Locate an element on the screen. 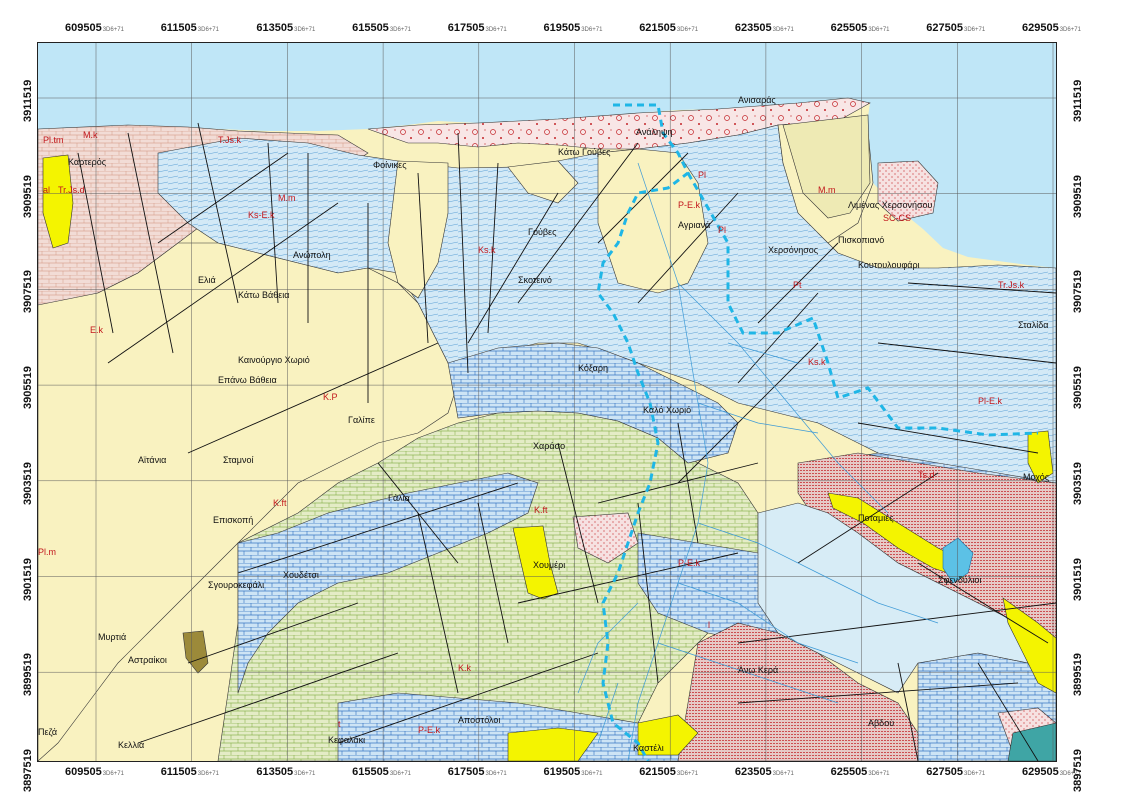  geology-code-label: T.Js.k is located at coordinates (230, 140).